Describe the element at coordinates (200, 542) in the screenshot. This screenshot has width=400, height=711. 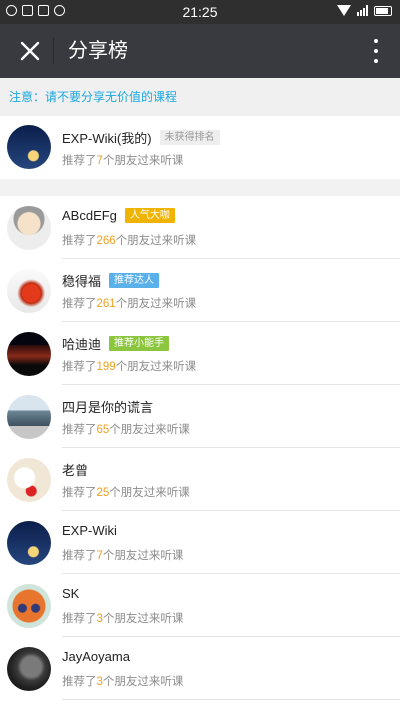
I see `list-item: EXP-Wiki 推荐了7个朋友过来听课` at that location.